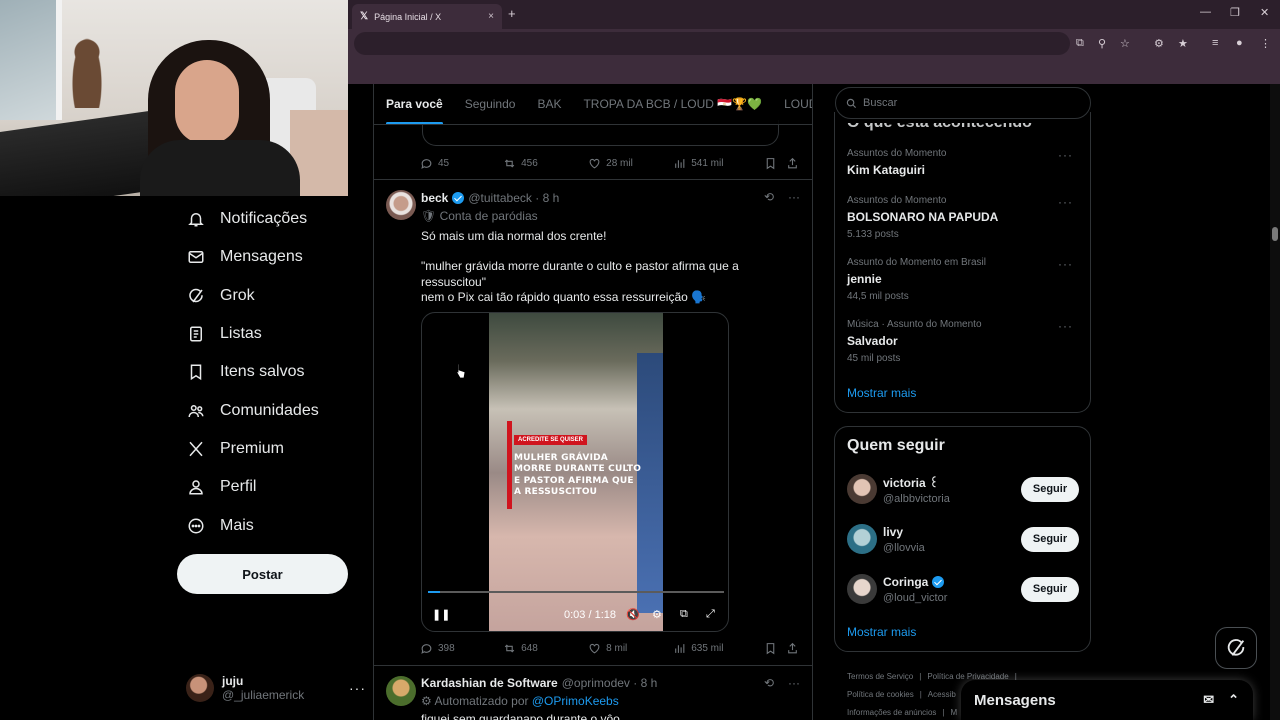 The width and height of the screenshot is (1280, 720). What do you see at coordinates (963, 489) in the screenshot?
I see `follow-suggestion: victoria ꒰ @albbvictoria Seguir` at bounding box center [963, 489].